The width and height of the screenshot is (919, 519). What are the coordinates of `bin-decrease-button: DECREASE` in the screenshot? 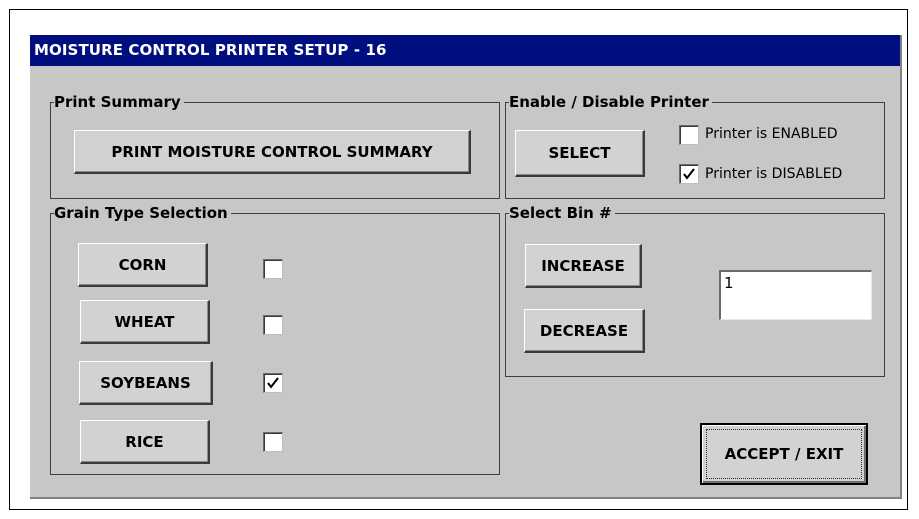 It's located at (584, 331).